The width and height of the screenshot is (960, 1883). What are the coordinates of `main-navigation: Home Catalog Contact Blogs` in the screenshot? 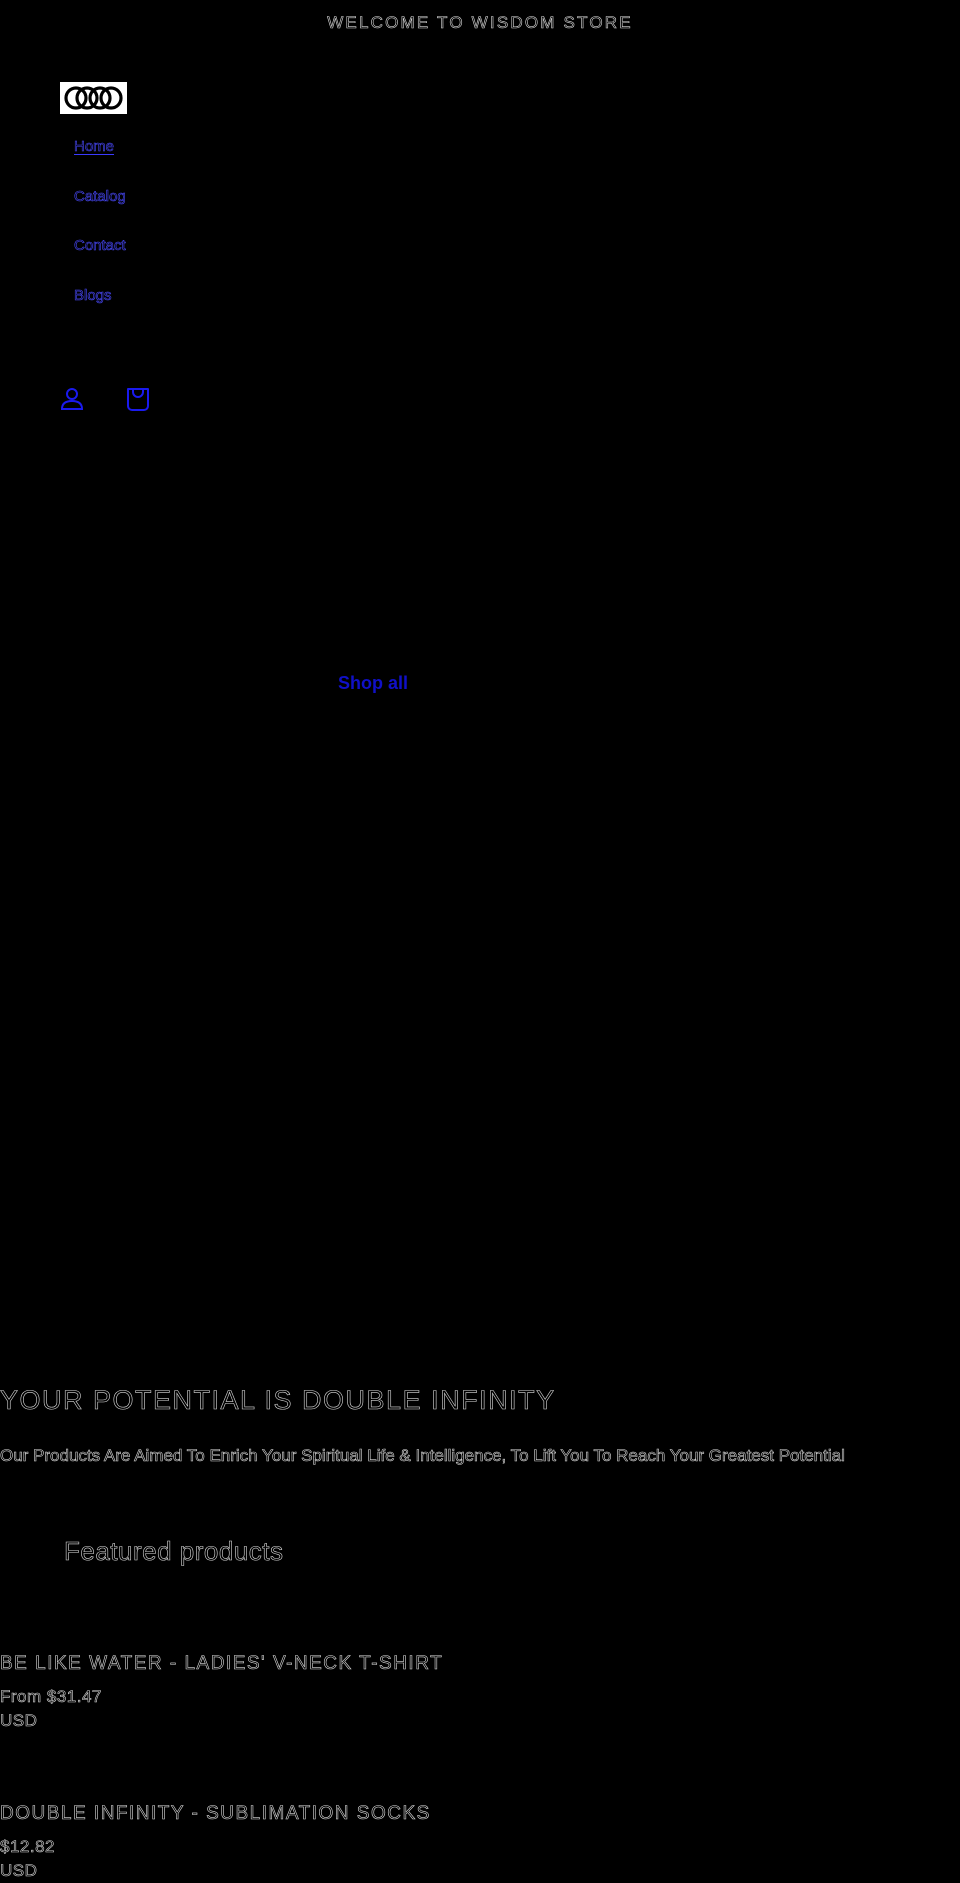 It's located at (100, 235).